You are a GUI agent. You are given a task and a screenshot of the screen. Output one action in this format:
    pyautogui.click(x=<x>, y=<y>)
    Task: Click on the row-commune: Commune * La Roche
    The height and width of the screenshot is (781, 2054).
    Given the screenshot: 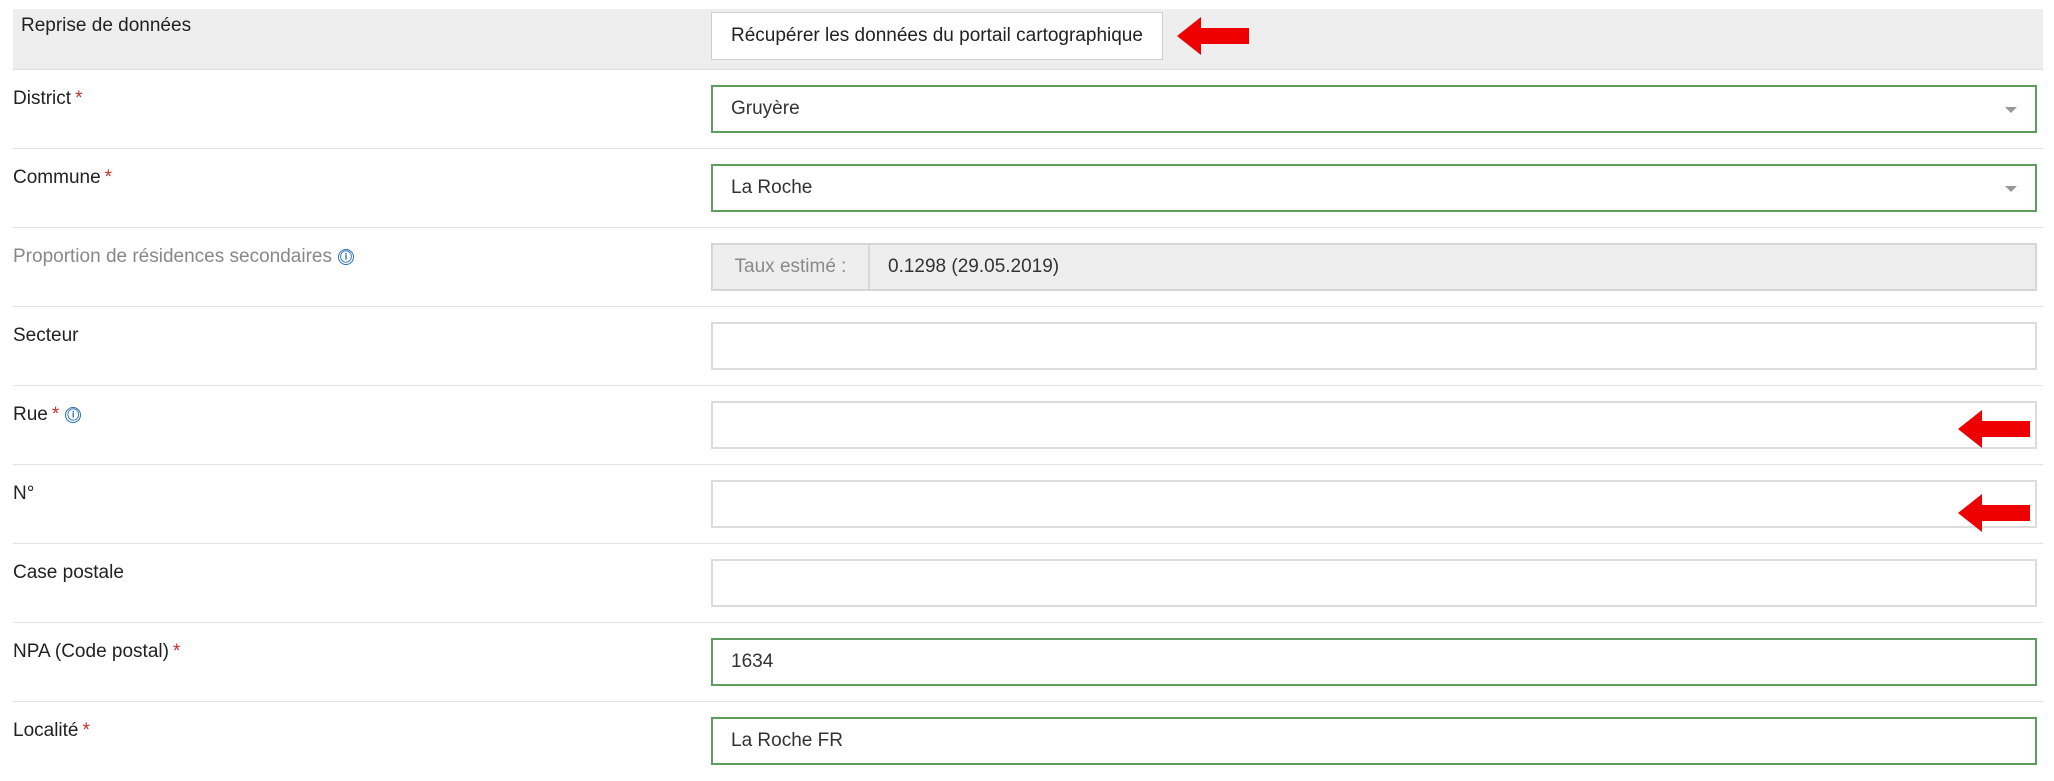 What is the action you would take?
    pyautogui.click(x=1028, y=188)
    